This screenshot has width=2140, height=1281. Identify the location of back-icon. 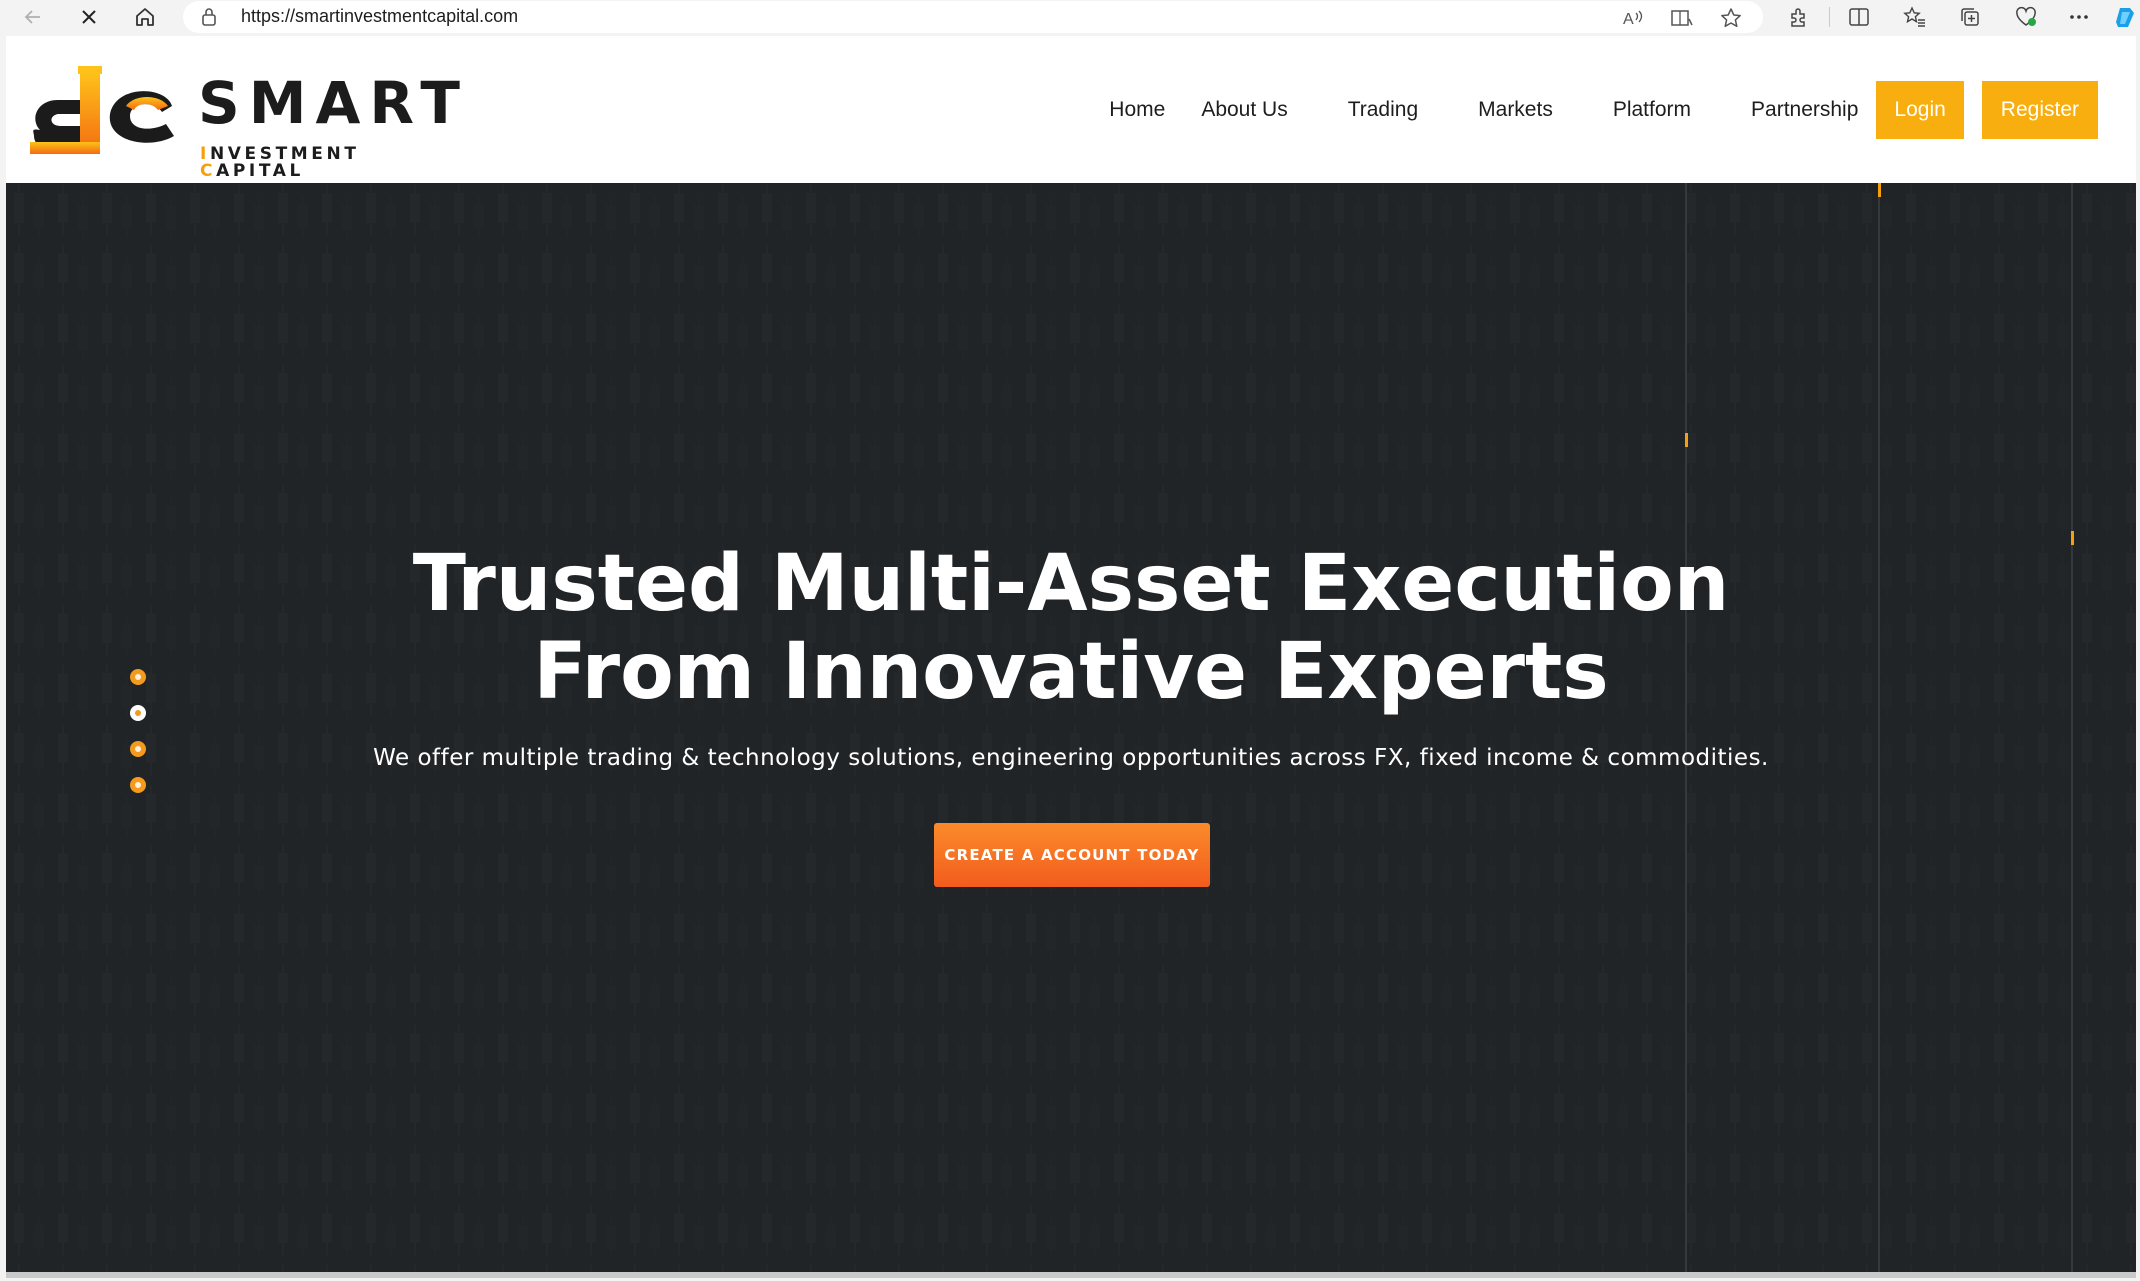
(32, 17).